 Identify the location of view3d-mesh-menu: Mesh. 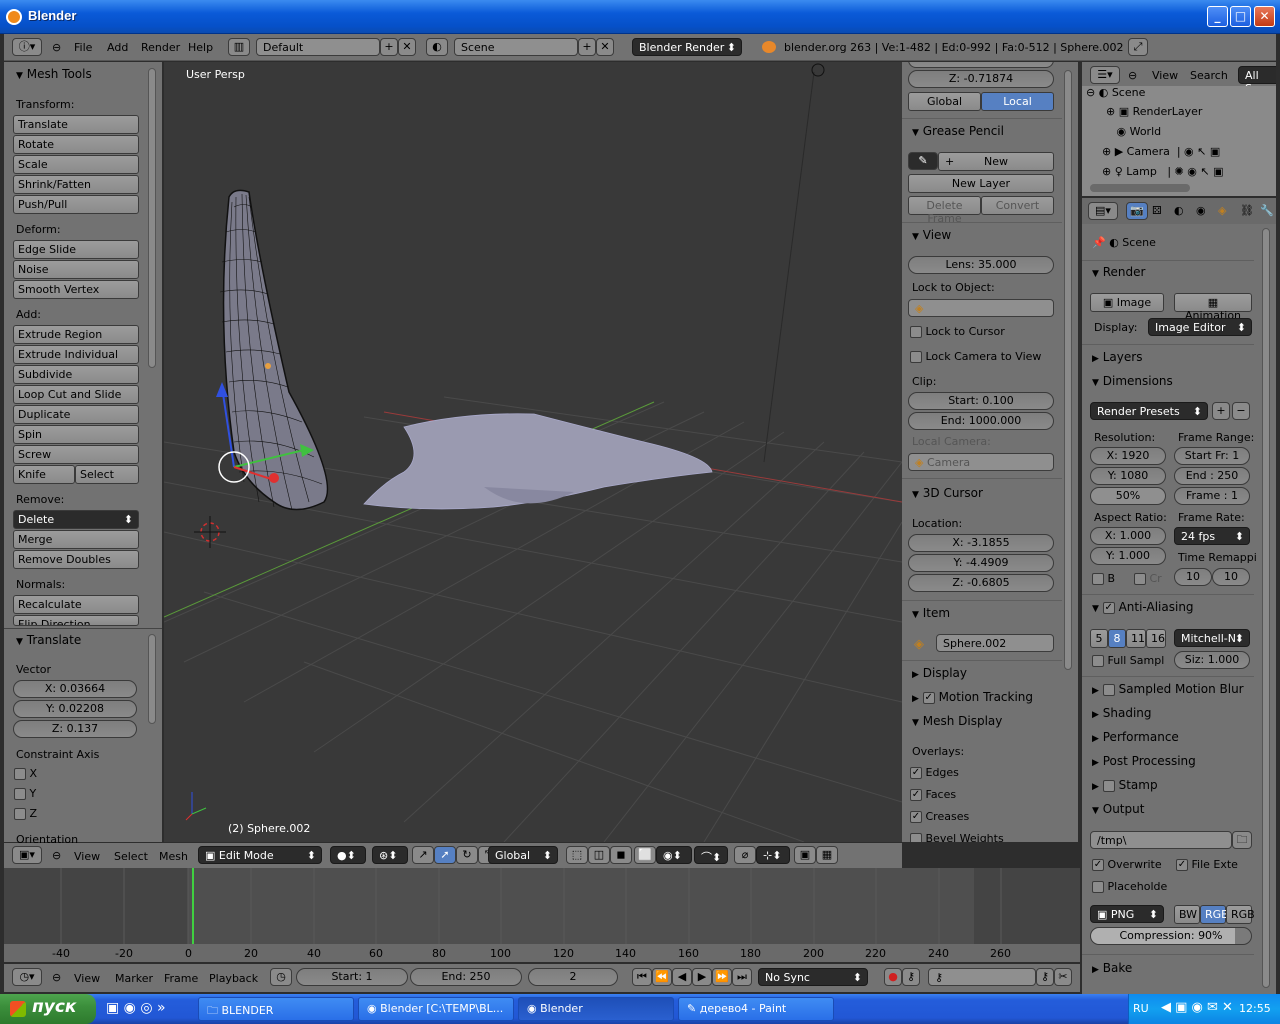
(173, 856).